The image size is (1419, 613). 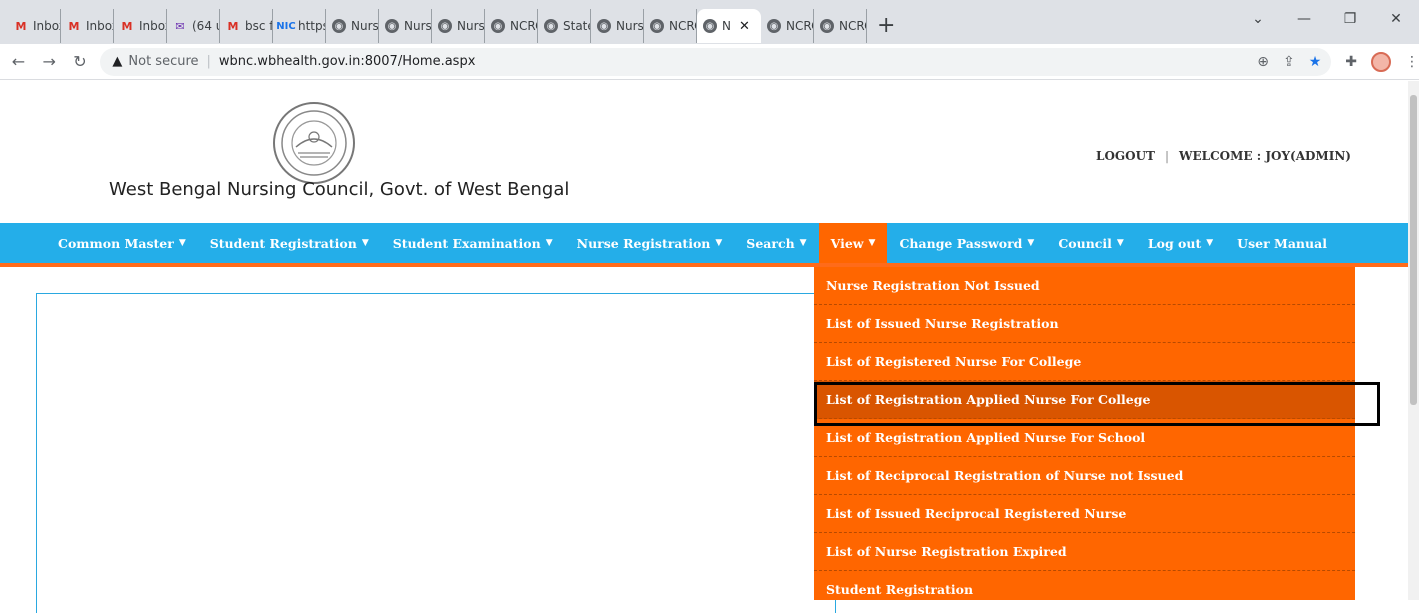 What do you see at coordinates (80, 61) in the screenshot?
I see `reload-icon: ↻` at bounding box center [80, 61].